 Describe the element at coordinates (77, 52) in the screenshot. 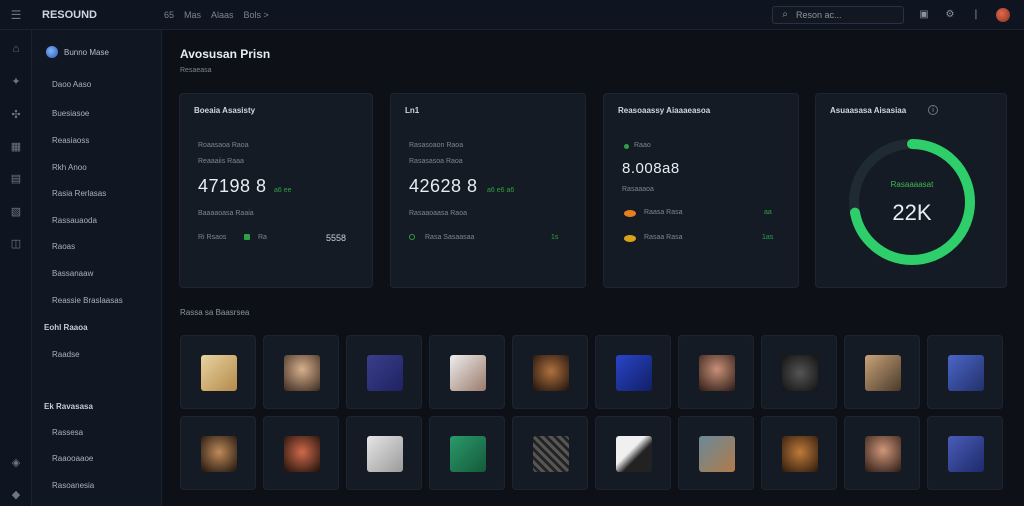

I see `workspace-switcher: Bunno Mase` at that location.